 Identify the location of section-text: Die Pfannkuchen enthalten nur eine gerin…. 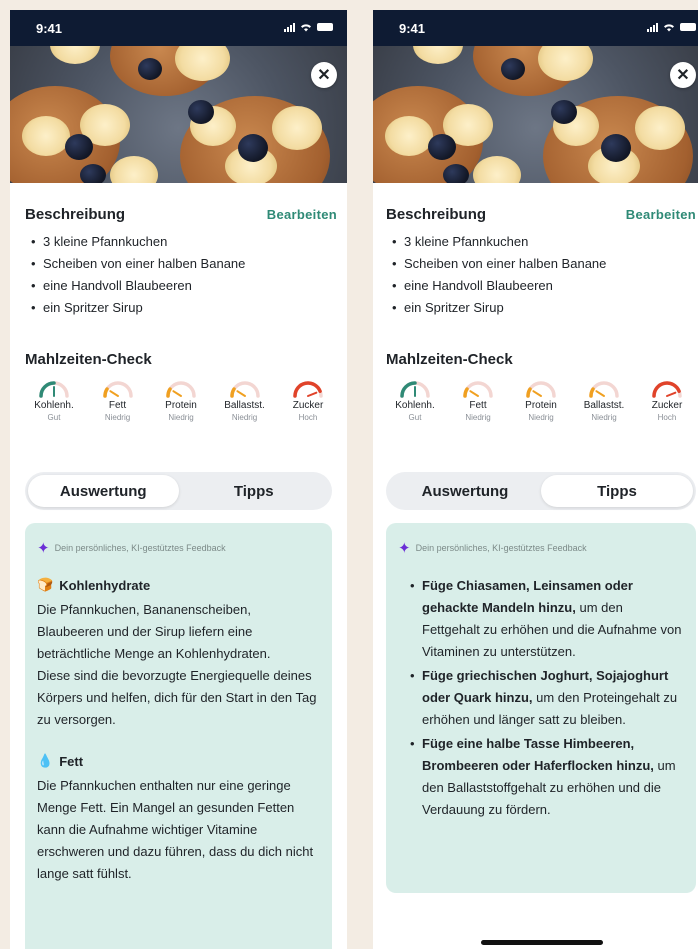
(175, 829).